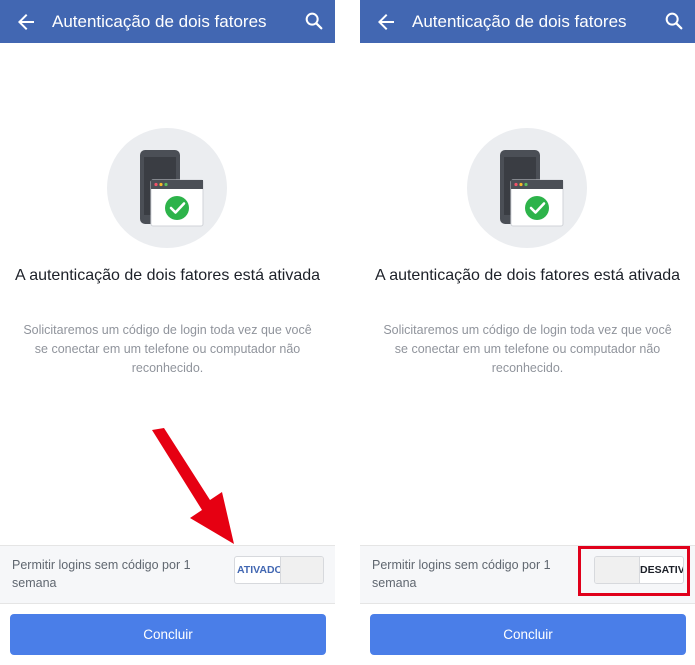 The width and height of the screenshot is (695, 665). What do you see at coordinates (258, 570) in the screenshot?
I see `toggle-state-label: ATIVADO` at bounding box center [258, 570].